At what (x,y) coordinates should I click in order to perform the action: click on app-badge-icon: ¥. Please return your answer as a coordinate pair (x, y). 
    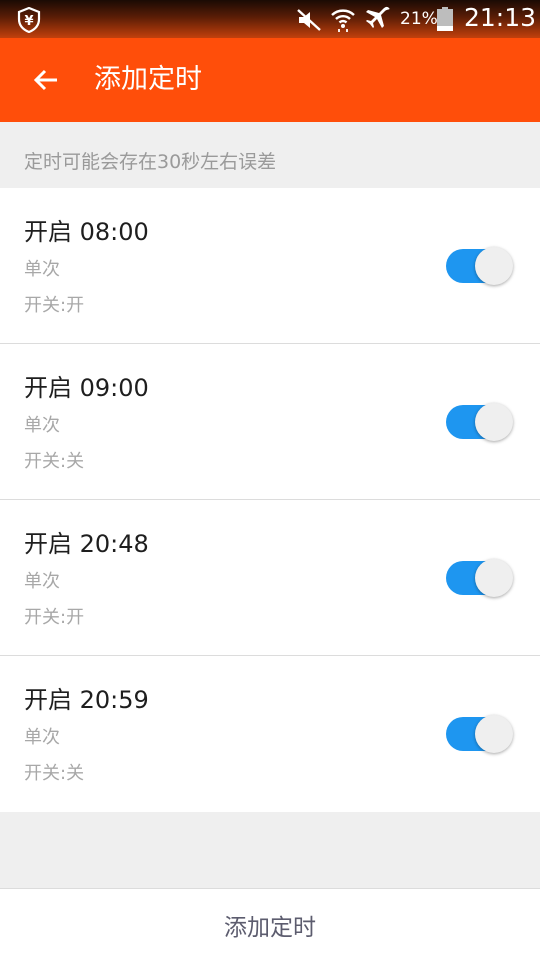
    Looking at the image, I should click on (29, 20).